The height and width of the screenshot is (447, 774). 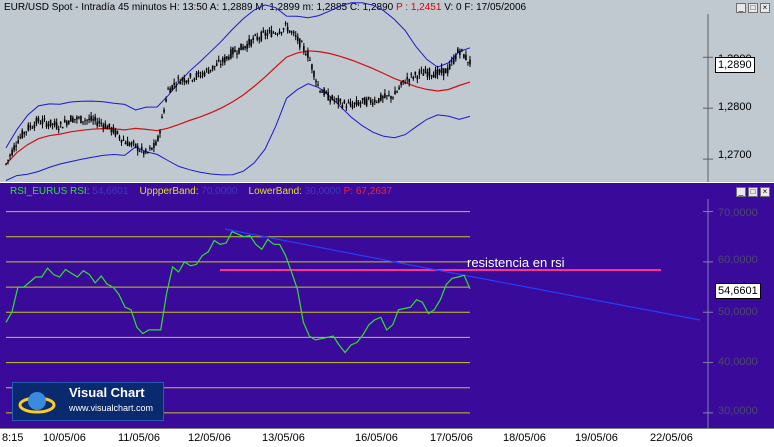 I want to click on visualchart-logo: Visual Chart www.visualchart.com, so click(x=88, y=401).